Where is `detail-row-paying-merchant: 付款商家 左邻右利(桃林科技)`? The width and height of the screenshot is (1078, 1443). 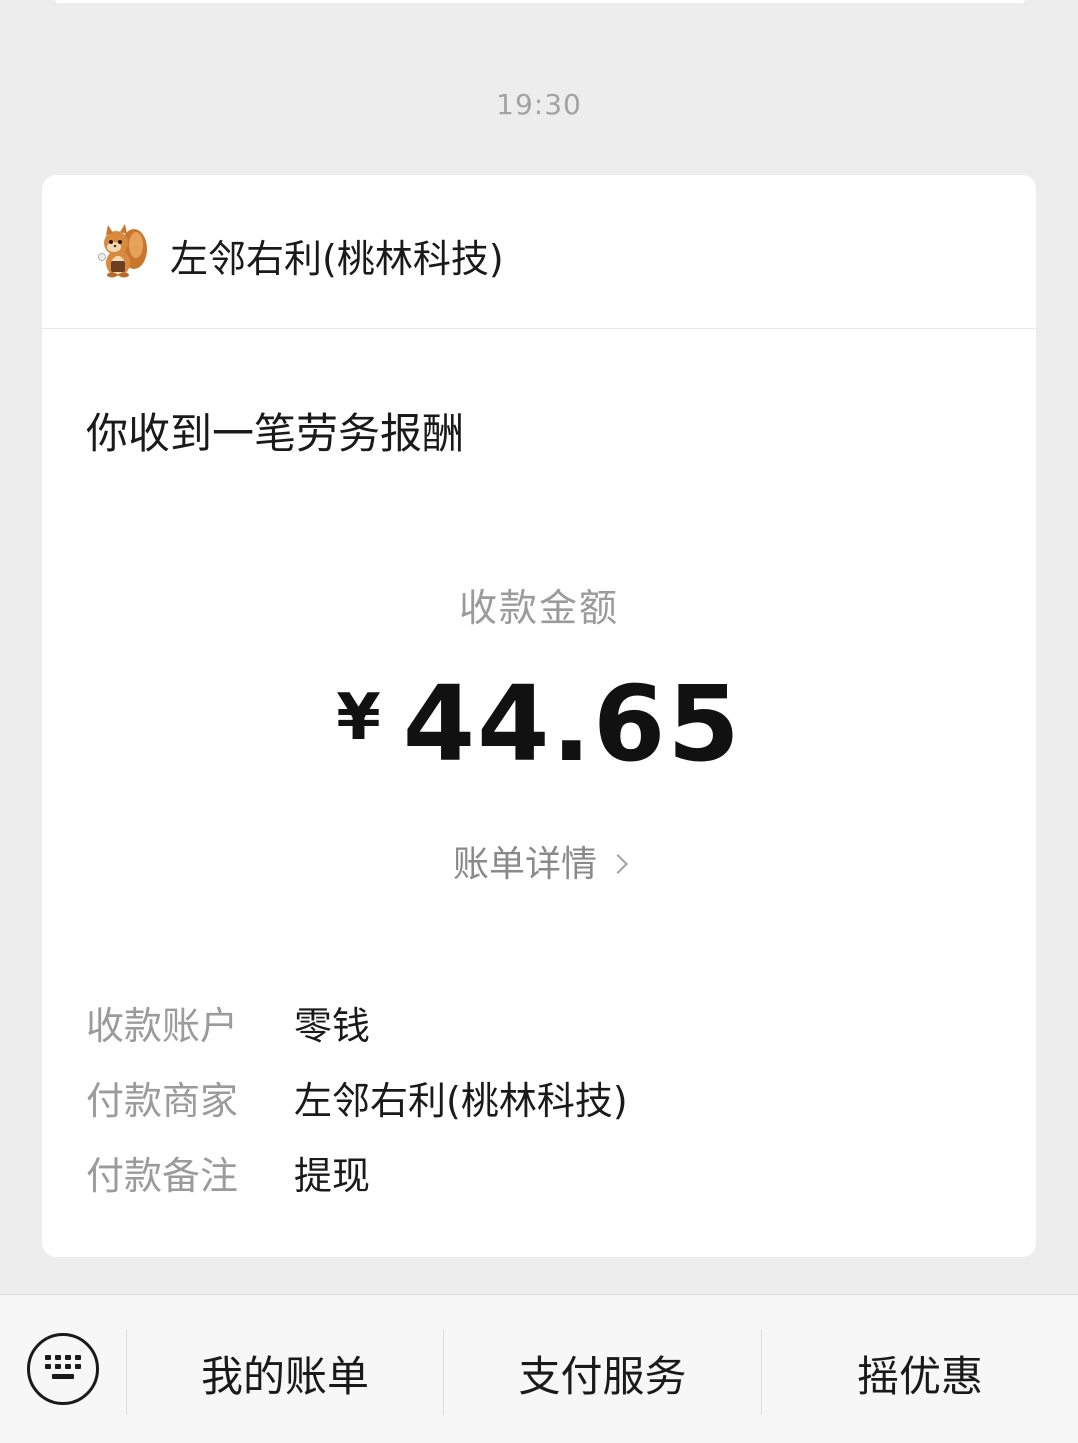 detail-row-paying-merchant: 付款商家 左邻右利(桃林科技) is located at coordinates (357, 1097).